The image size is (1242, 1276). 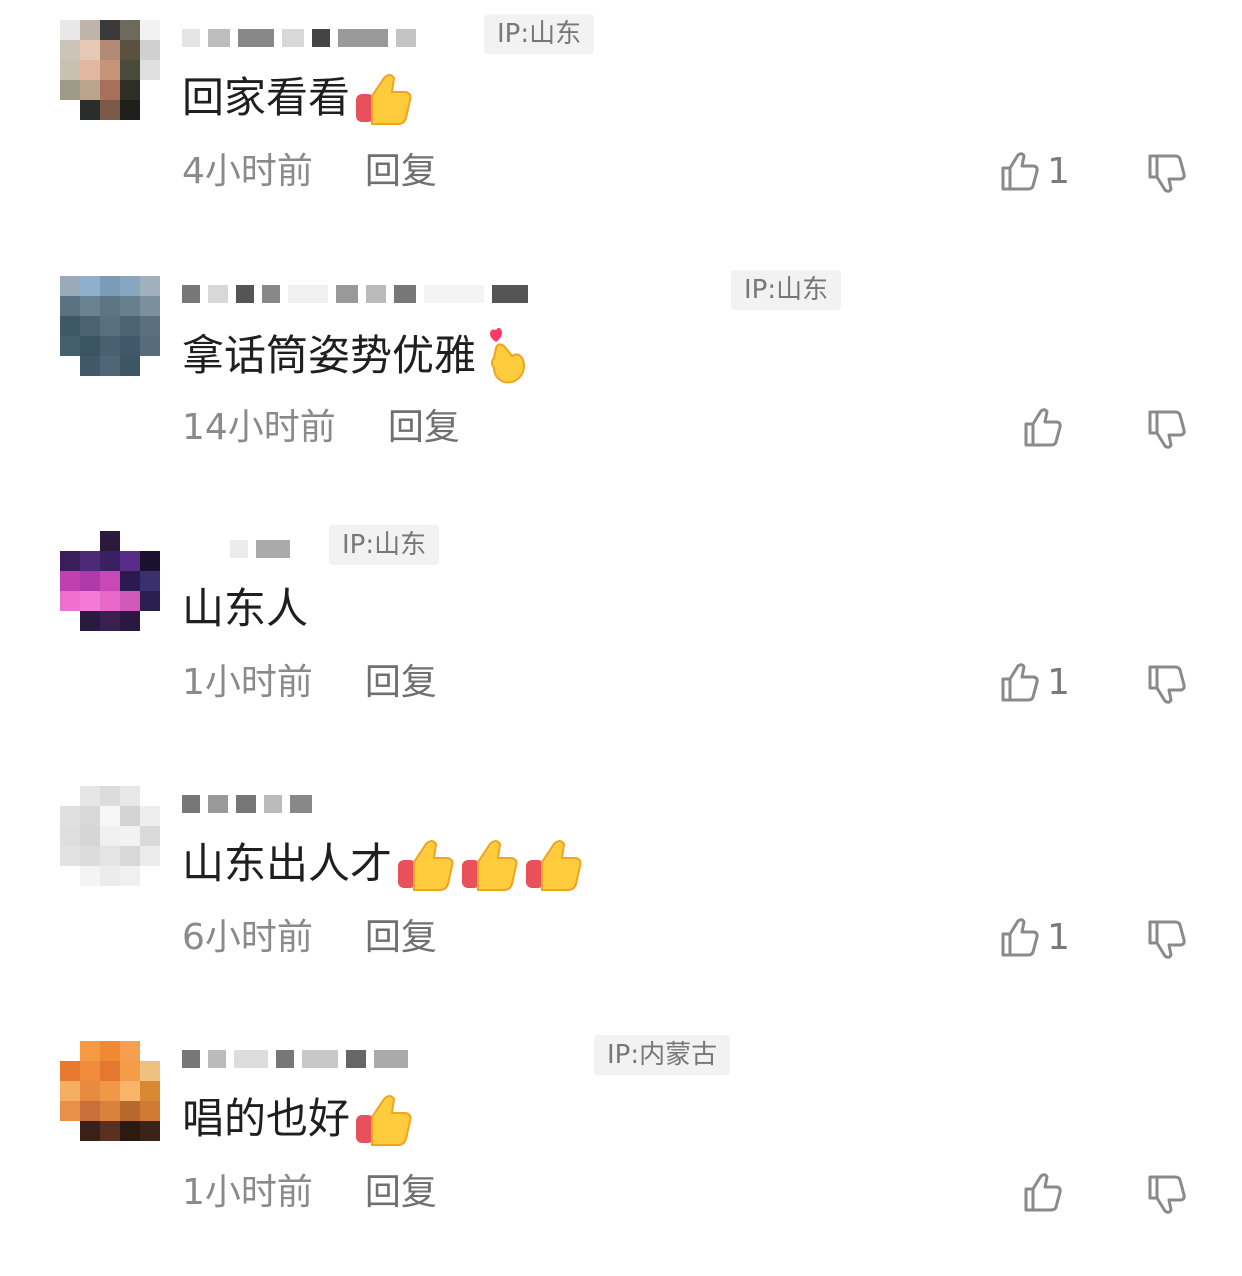 I want to click on comment-text: 山东人, so click(x=245, y=608).